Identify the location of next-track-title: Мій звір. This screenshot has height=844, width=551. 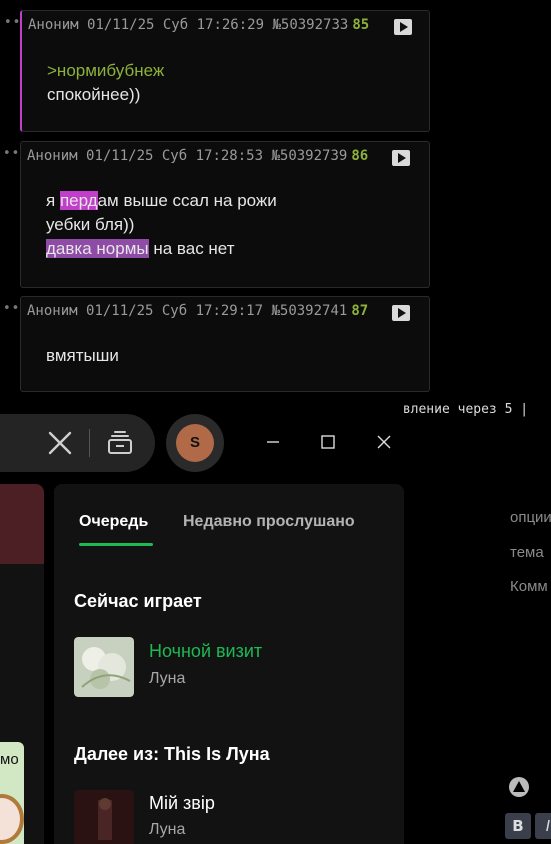
(182, 803).